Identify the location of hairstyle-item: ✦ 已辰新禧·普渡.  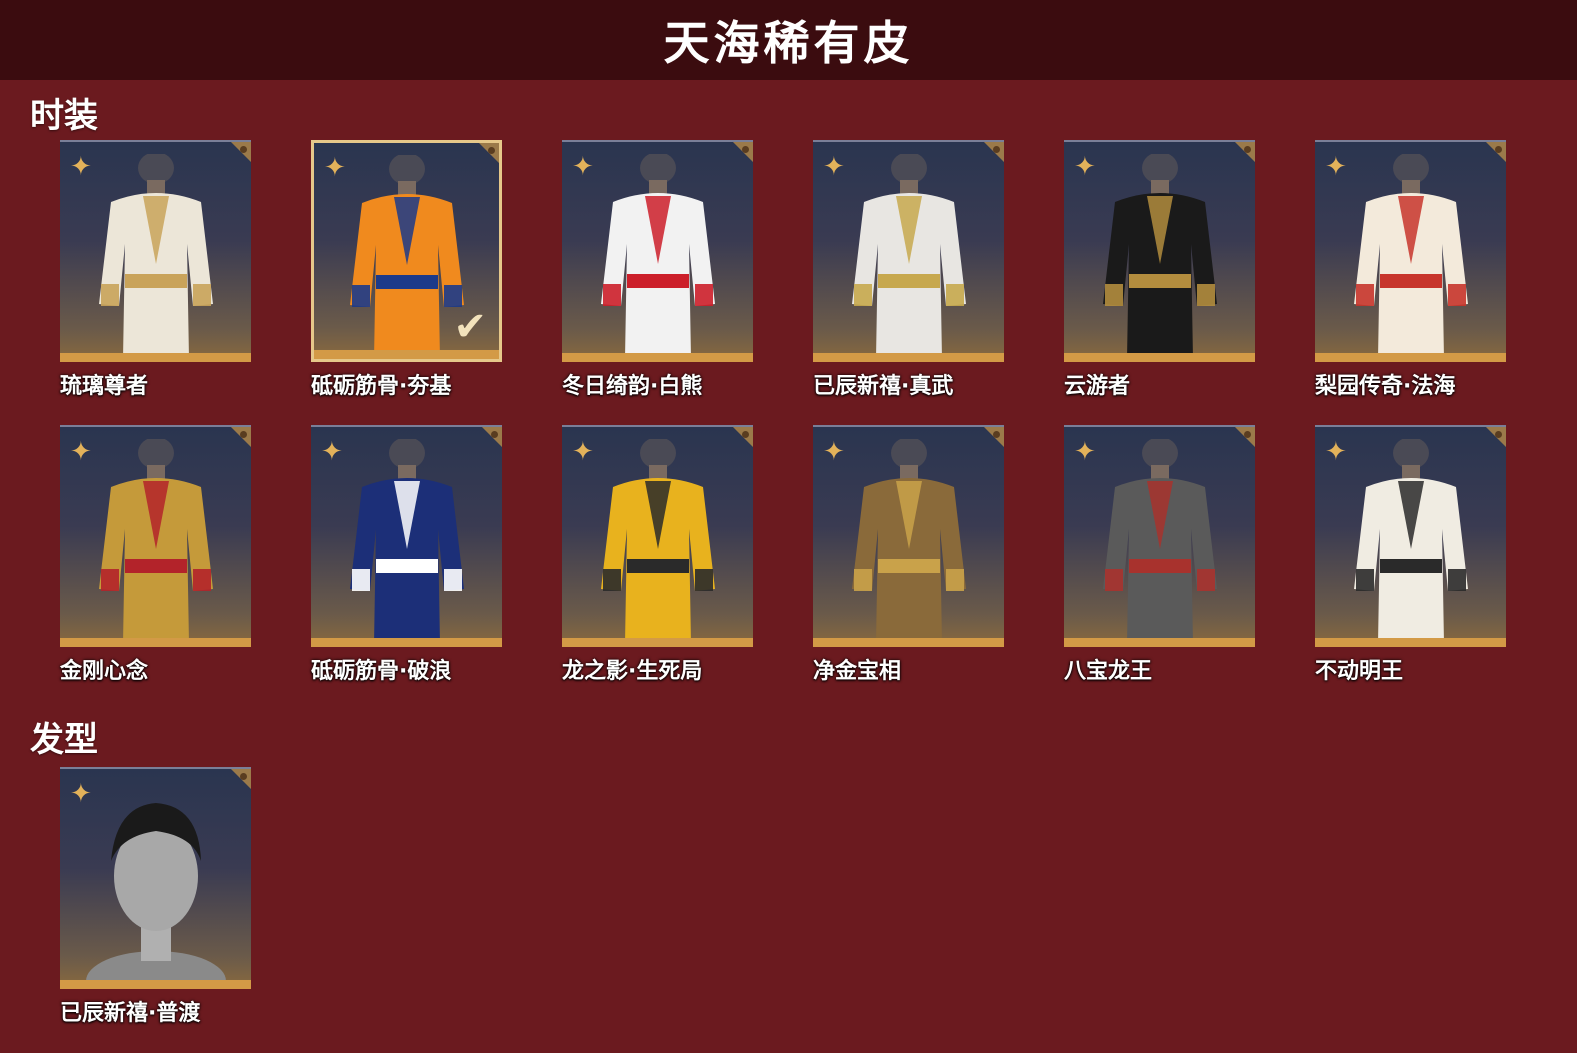
(155, 897).